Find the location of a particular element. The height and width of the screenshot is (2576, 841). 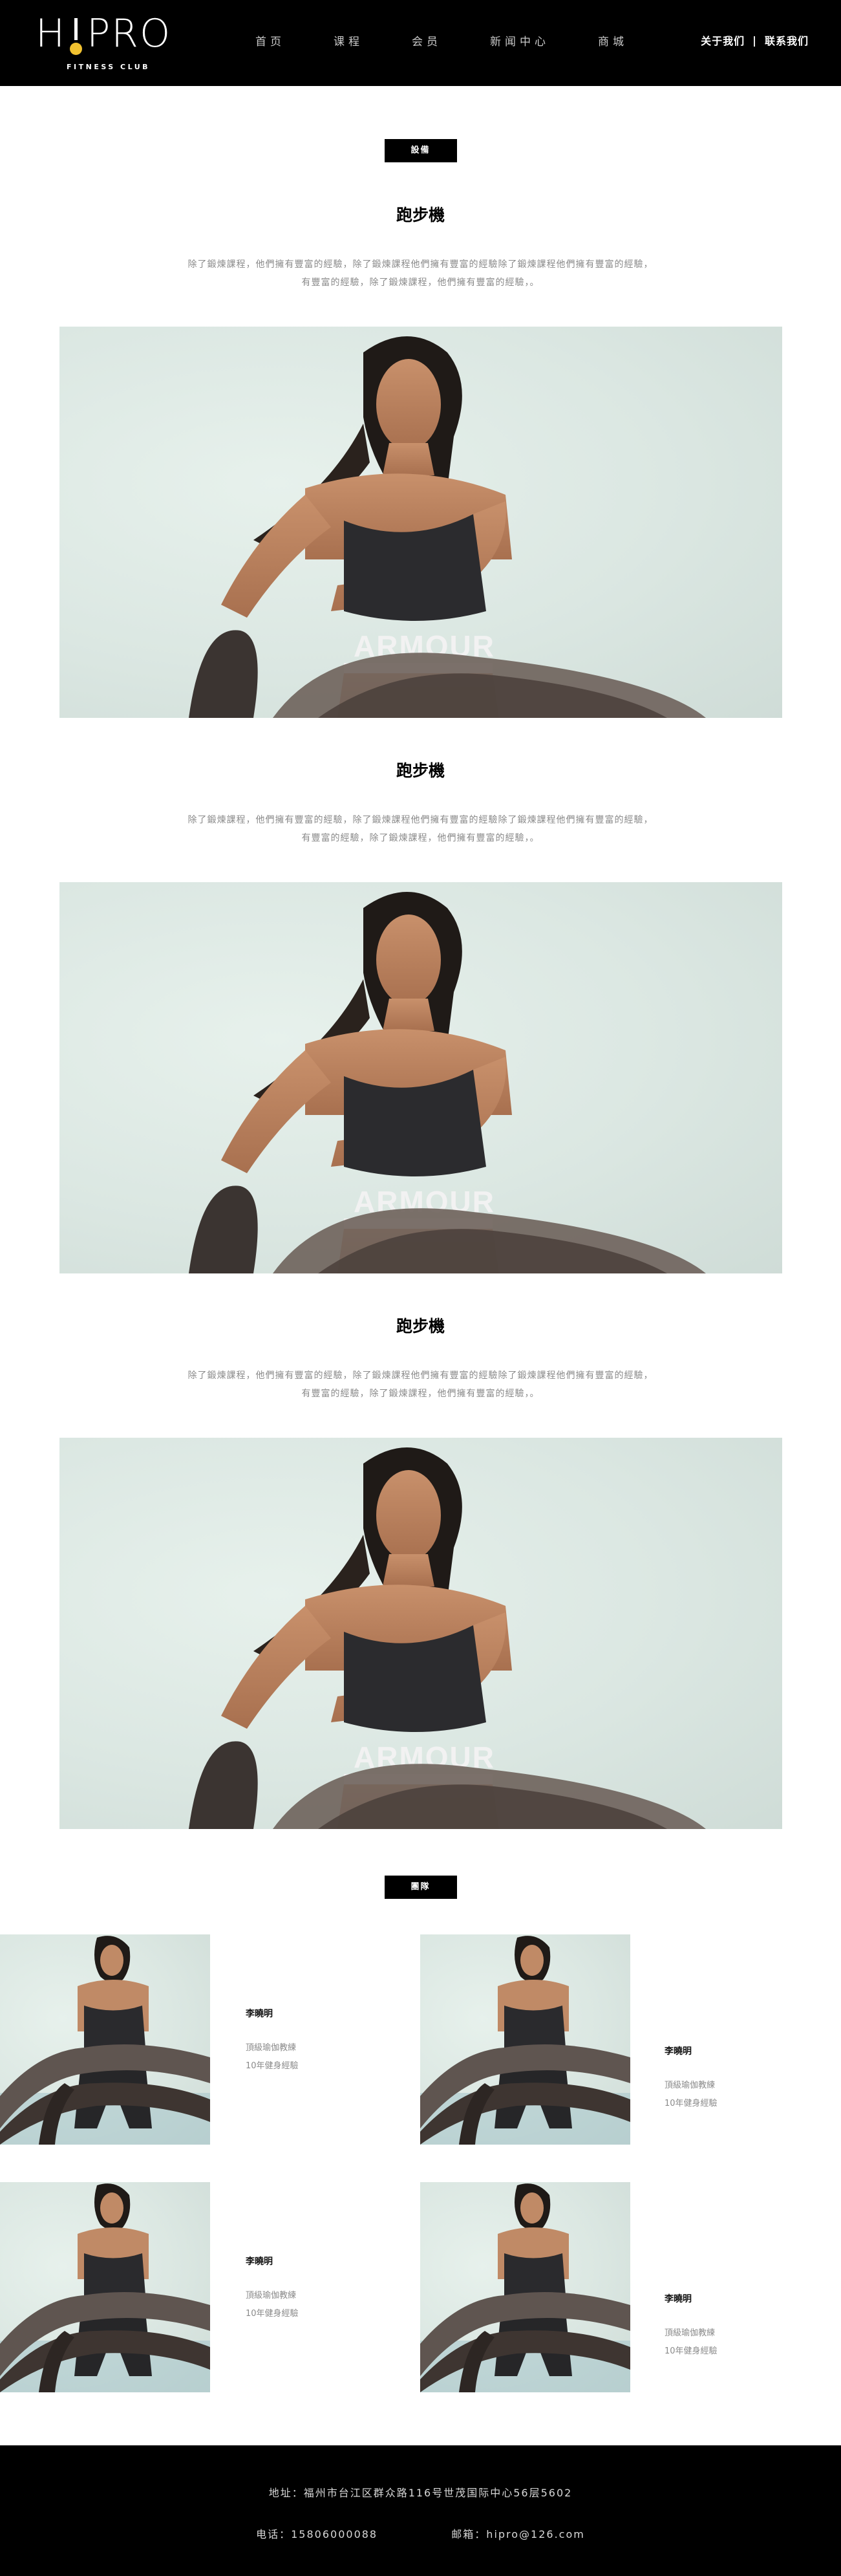

nav-item-home: 首页 is located at coordinates (270, 40).